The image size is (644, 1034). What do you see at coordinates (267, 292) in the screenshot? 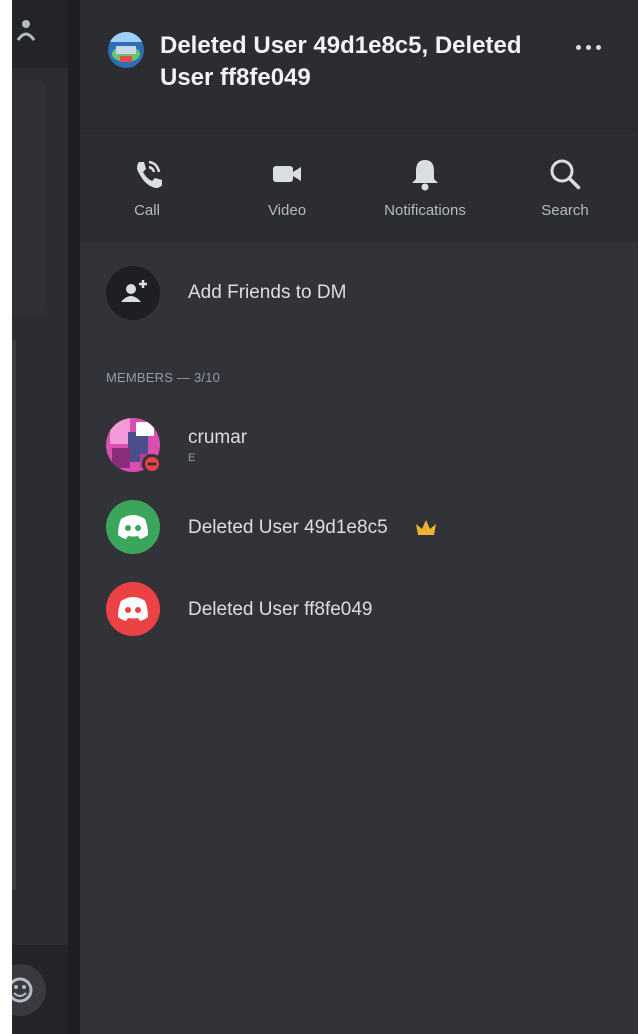
I see `add-friends-label: Add Friends to DM` at bounding box center [267, 292].